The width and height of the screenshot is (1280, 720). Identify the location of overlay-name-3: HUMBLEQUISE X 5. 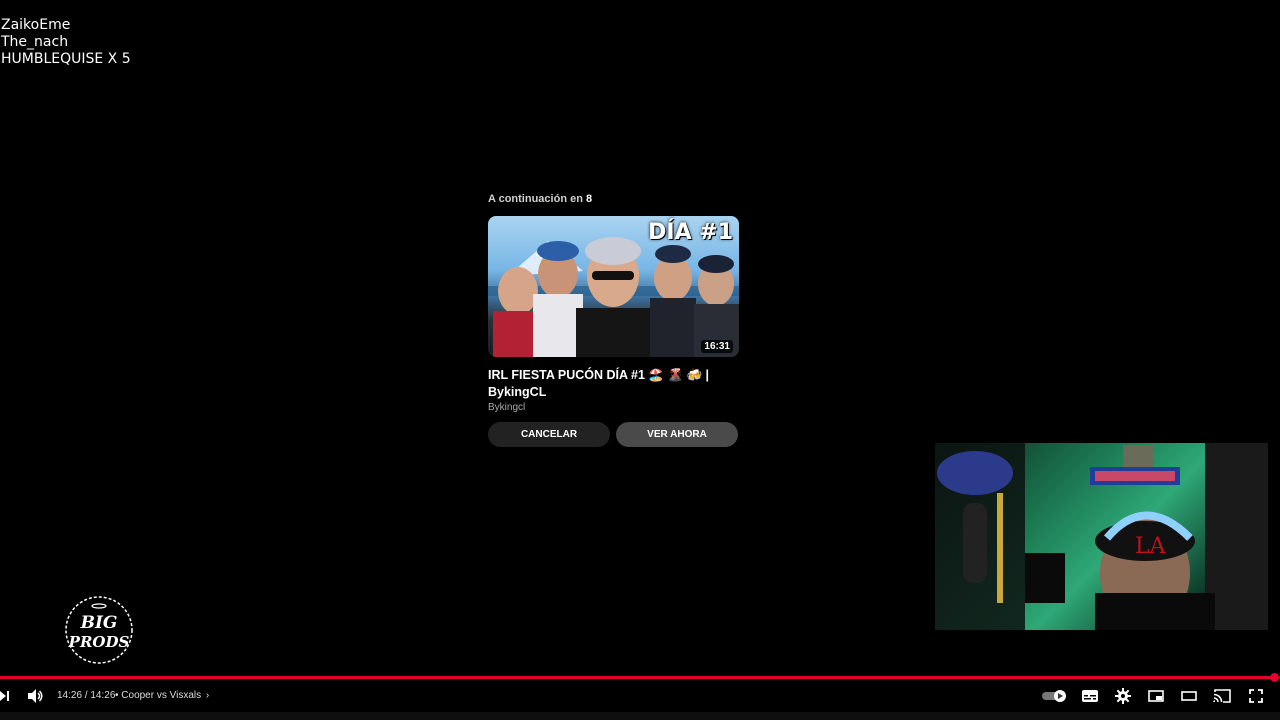
(66, 59).